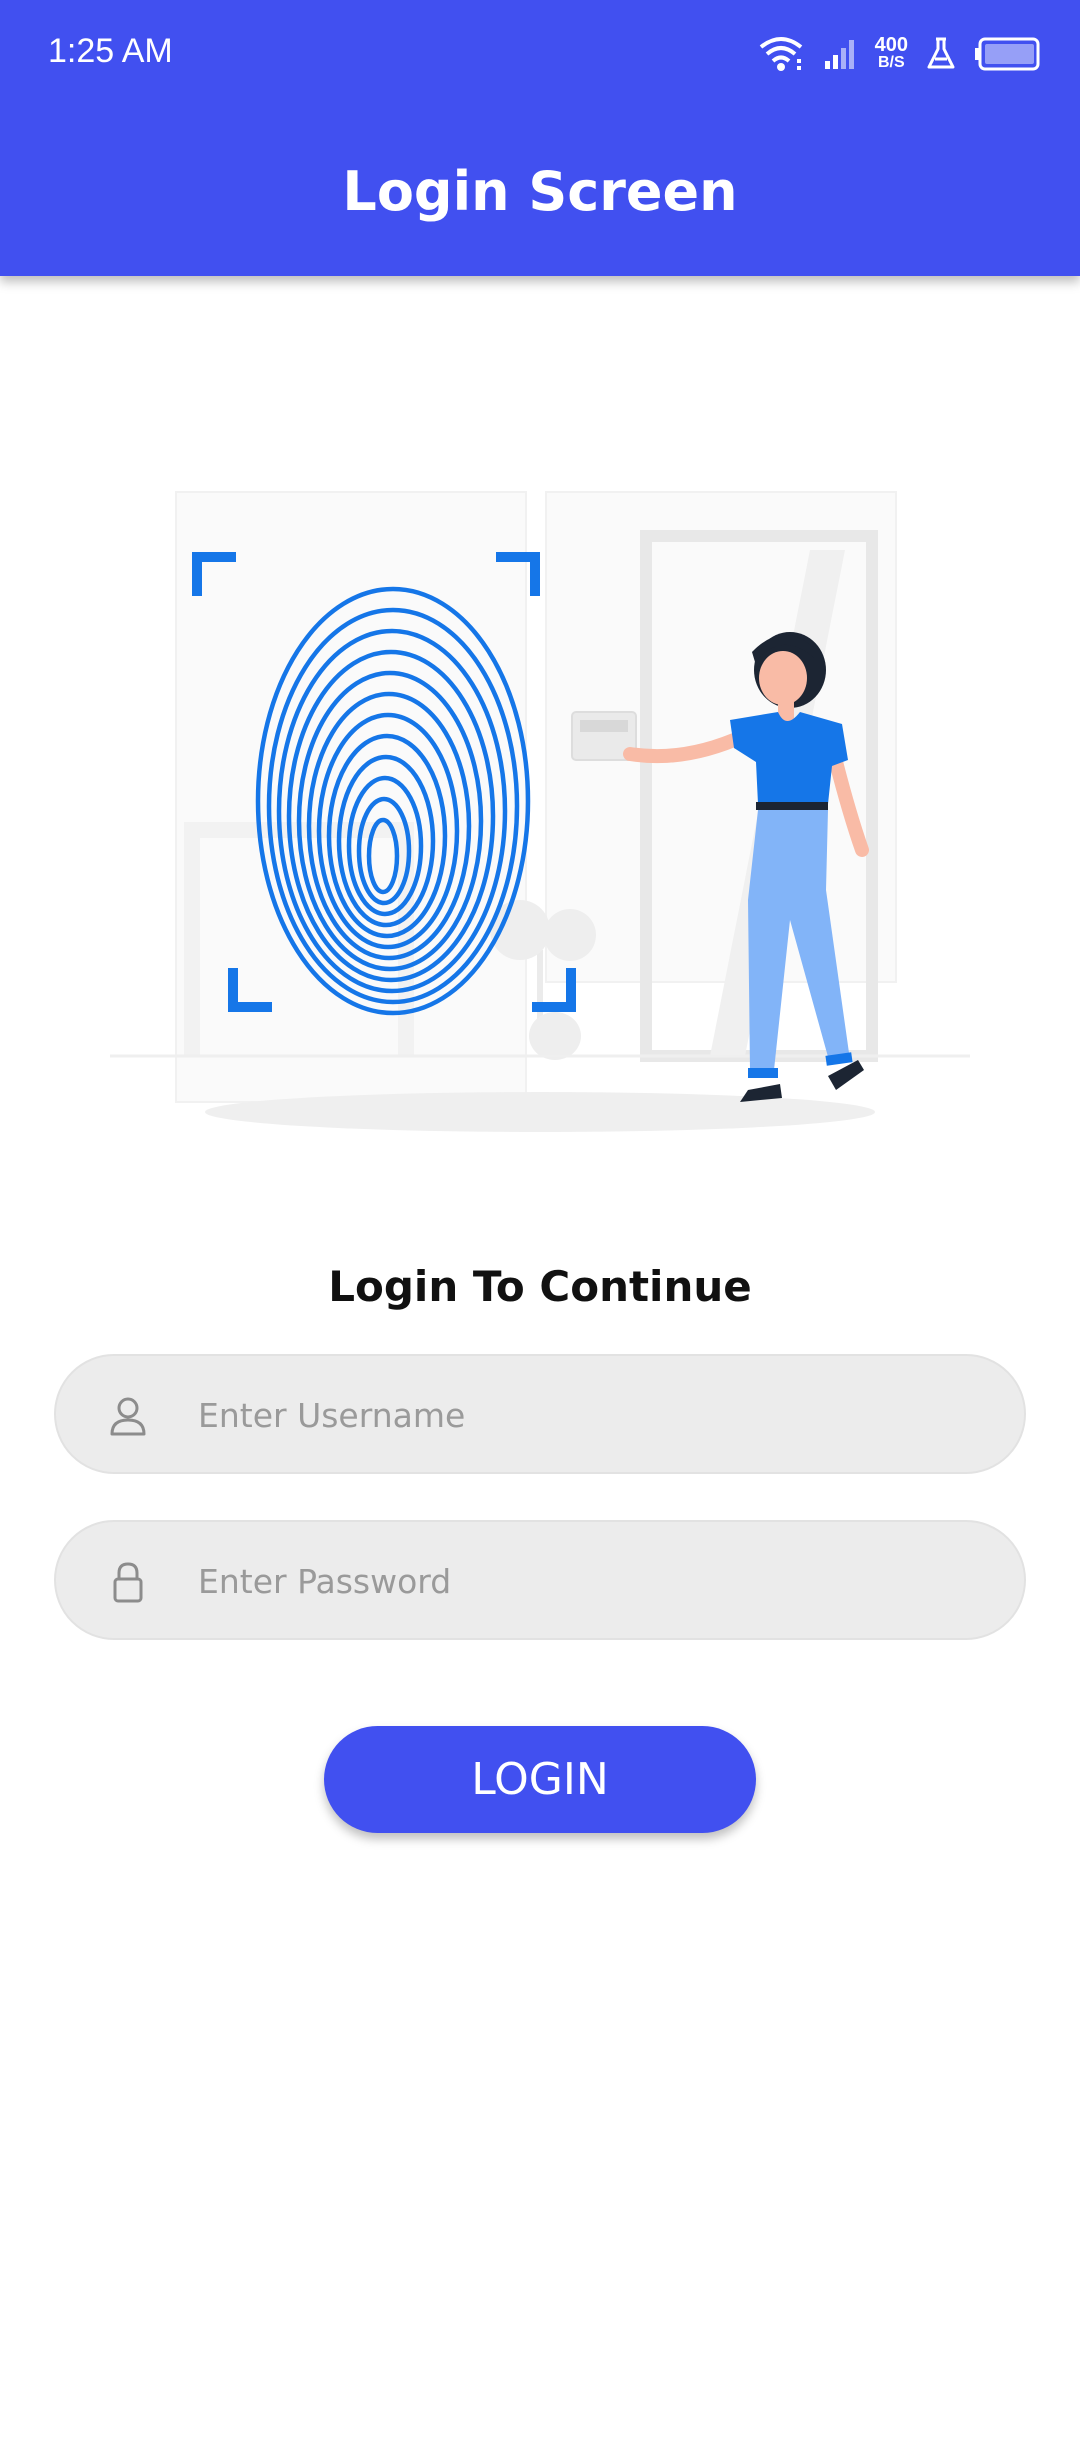 Image resolution: width=1080 pixels, height=2459 pixels. I want to click on password-input, so click(588, 1581).